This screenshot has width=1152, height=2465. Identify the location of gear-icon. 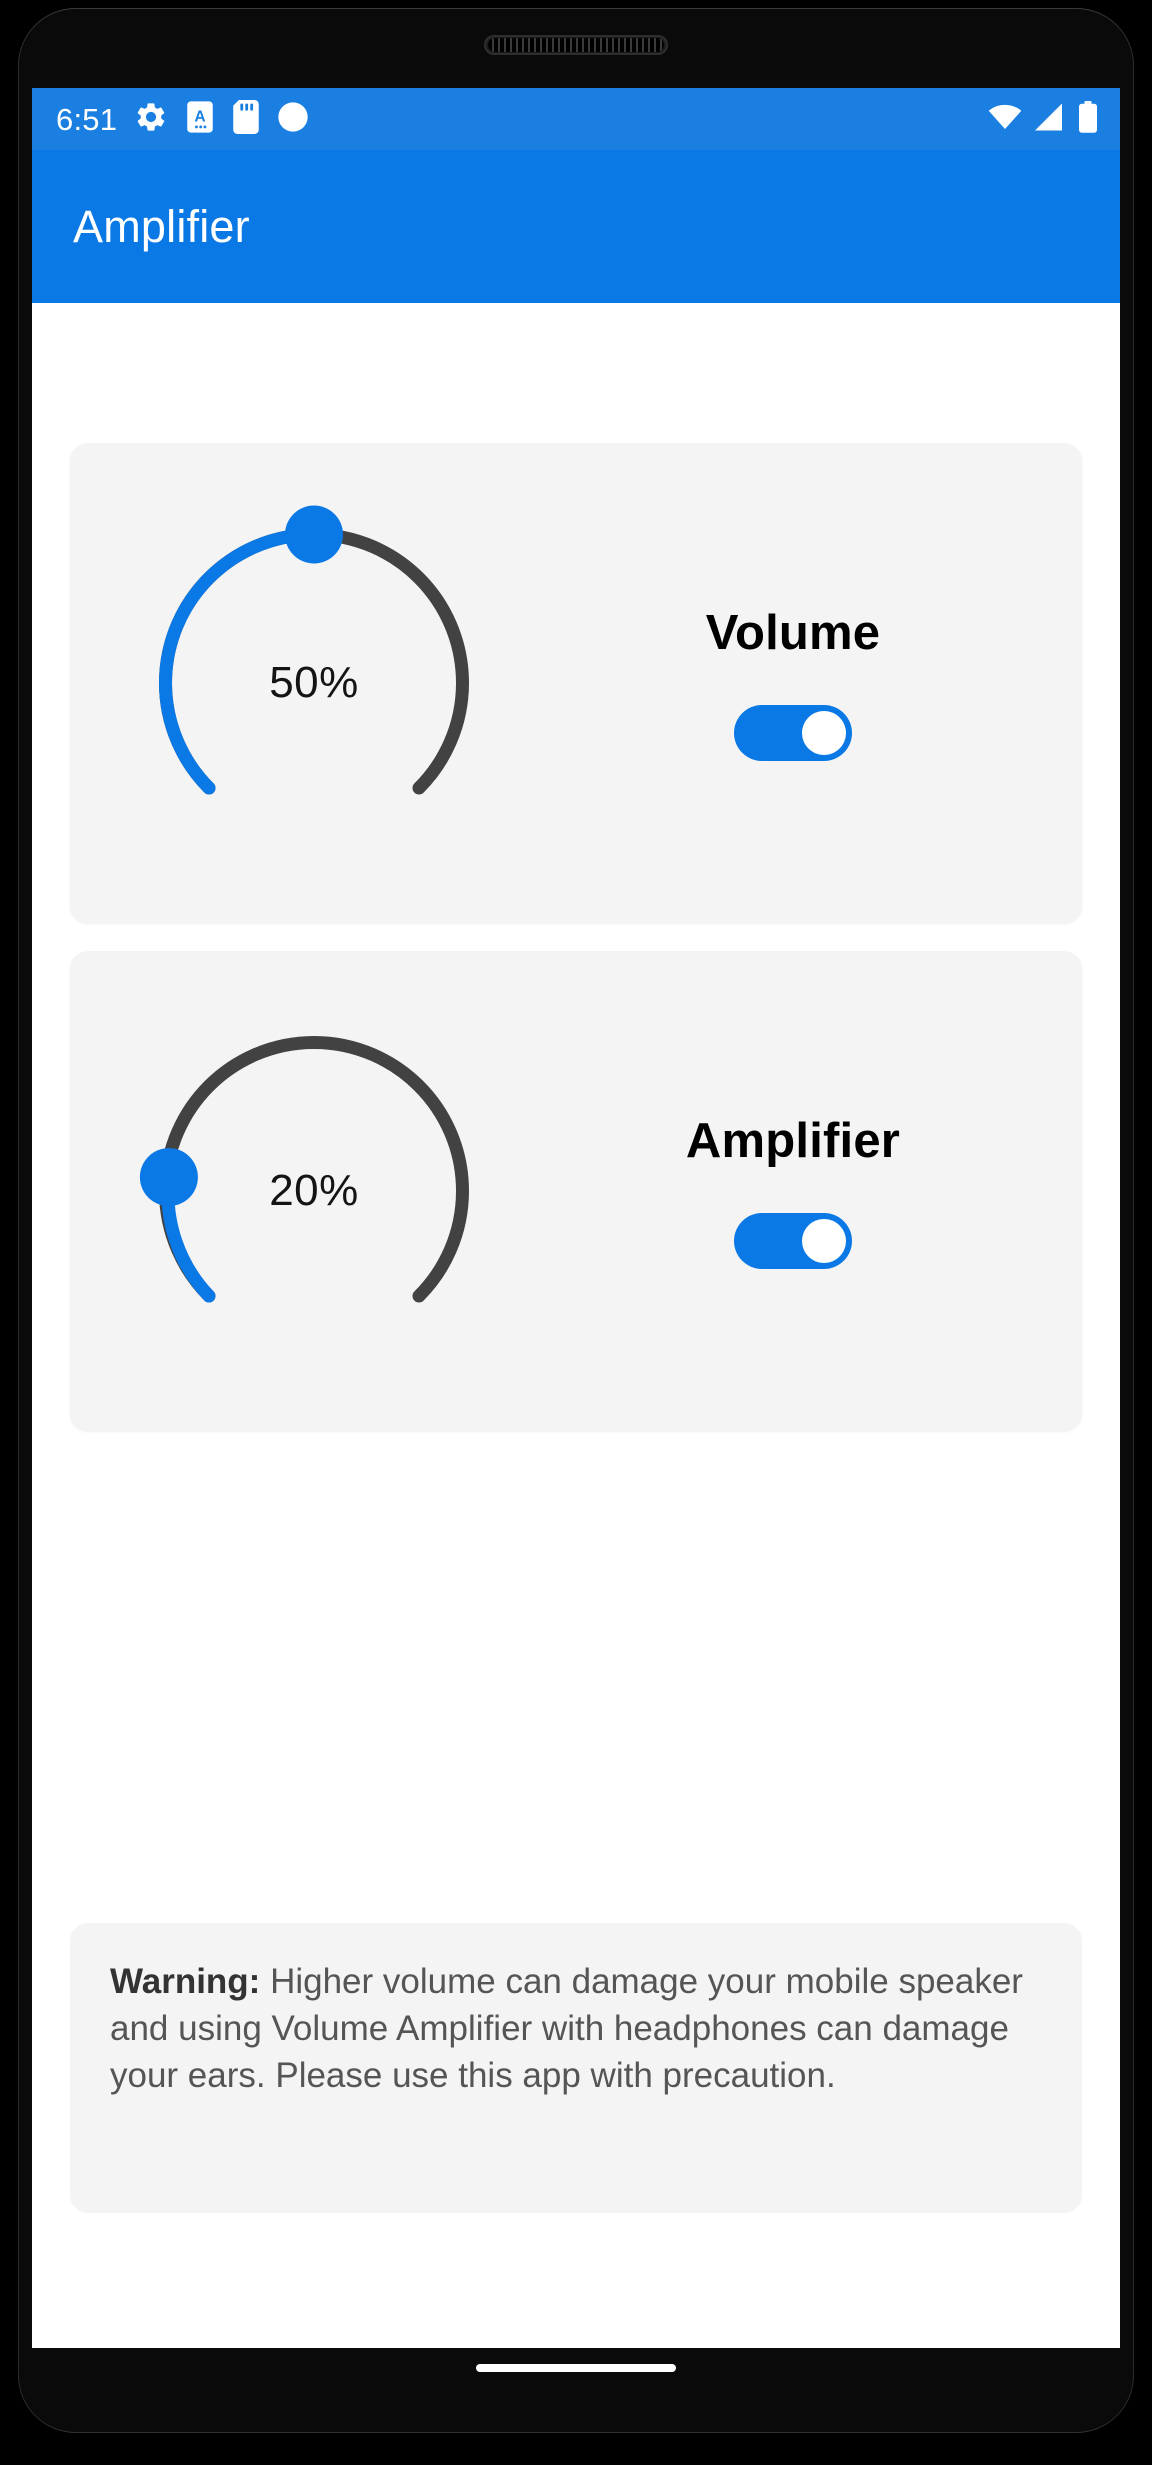
(151, 119).